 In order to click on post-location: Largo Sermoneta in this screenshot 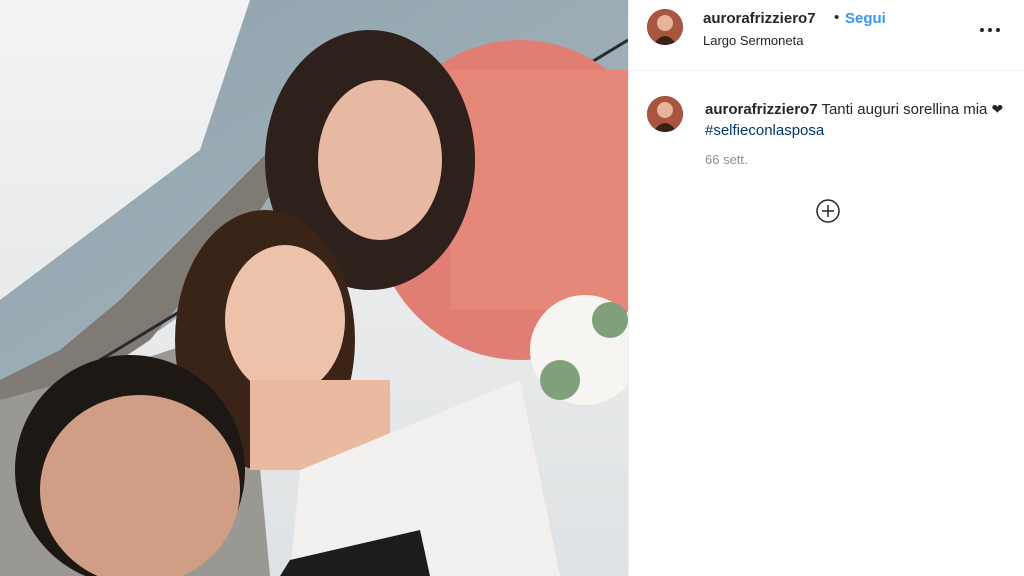, I will do `click(753, 40)`.